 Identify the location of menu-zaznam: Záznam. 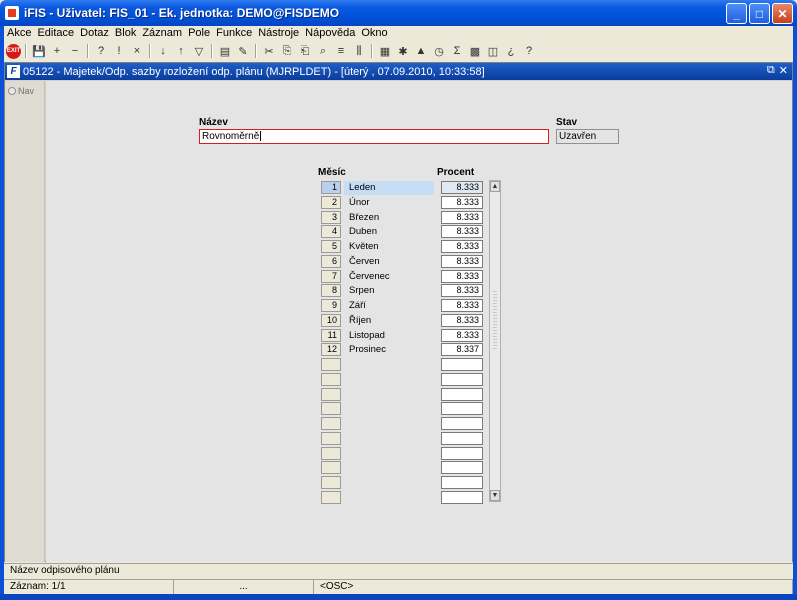
(162, 33).